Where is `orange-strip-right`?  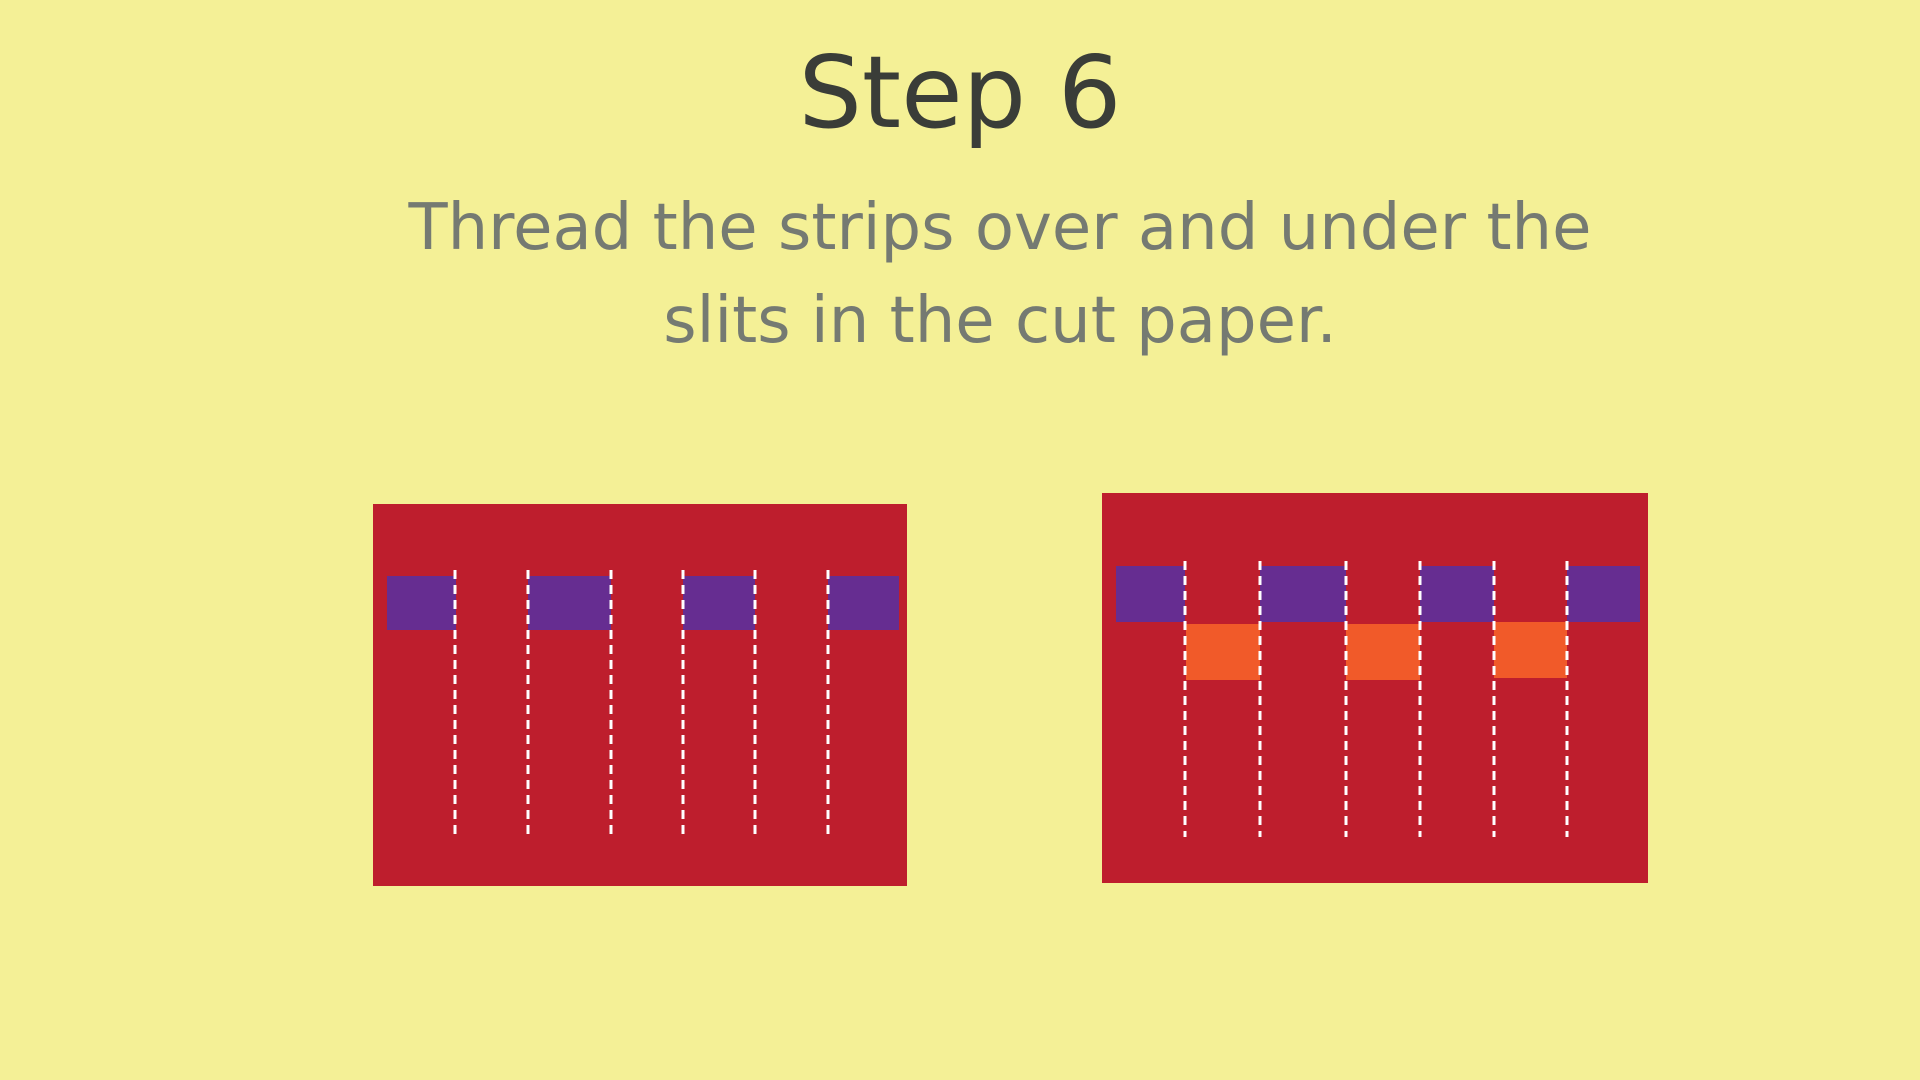 orange-strip-right is located at coordinates (1376, 651).